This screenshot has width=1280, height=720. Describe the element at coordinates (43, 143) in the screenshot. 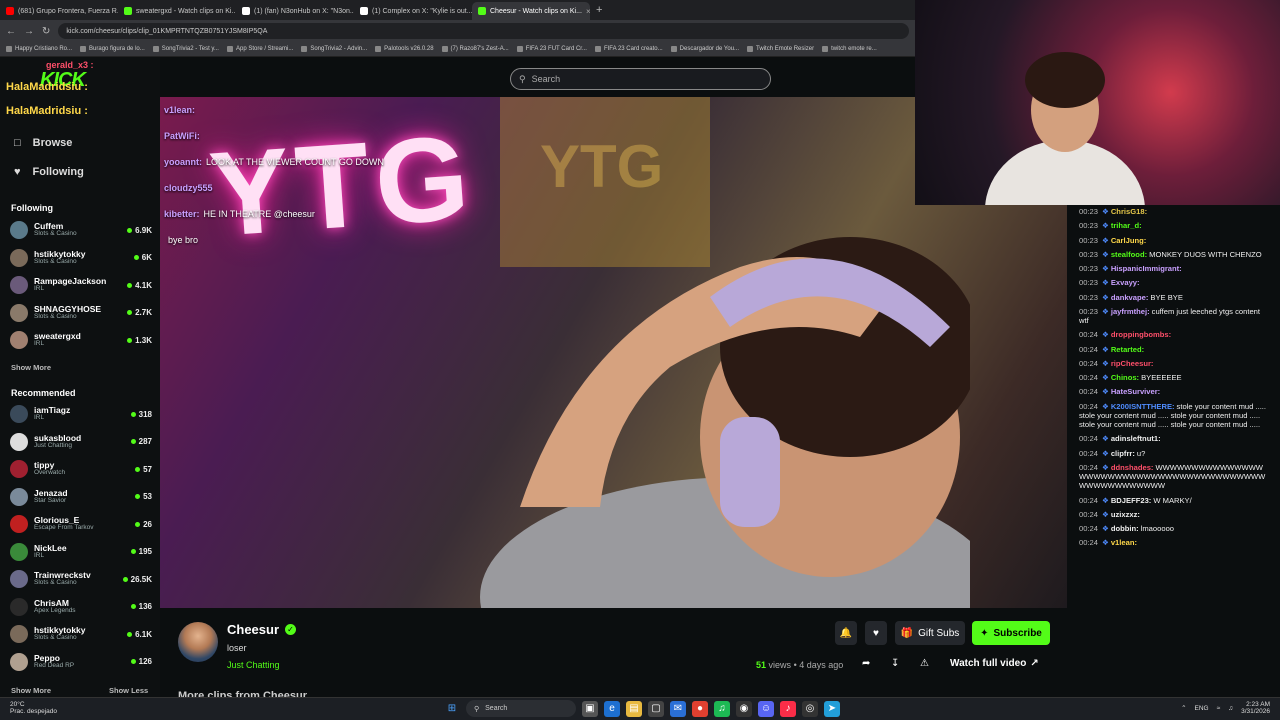

I see `nav-browse: □ Browse` at that location.